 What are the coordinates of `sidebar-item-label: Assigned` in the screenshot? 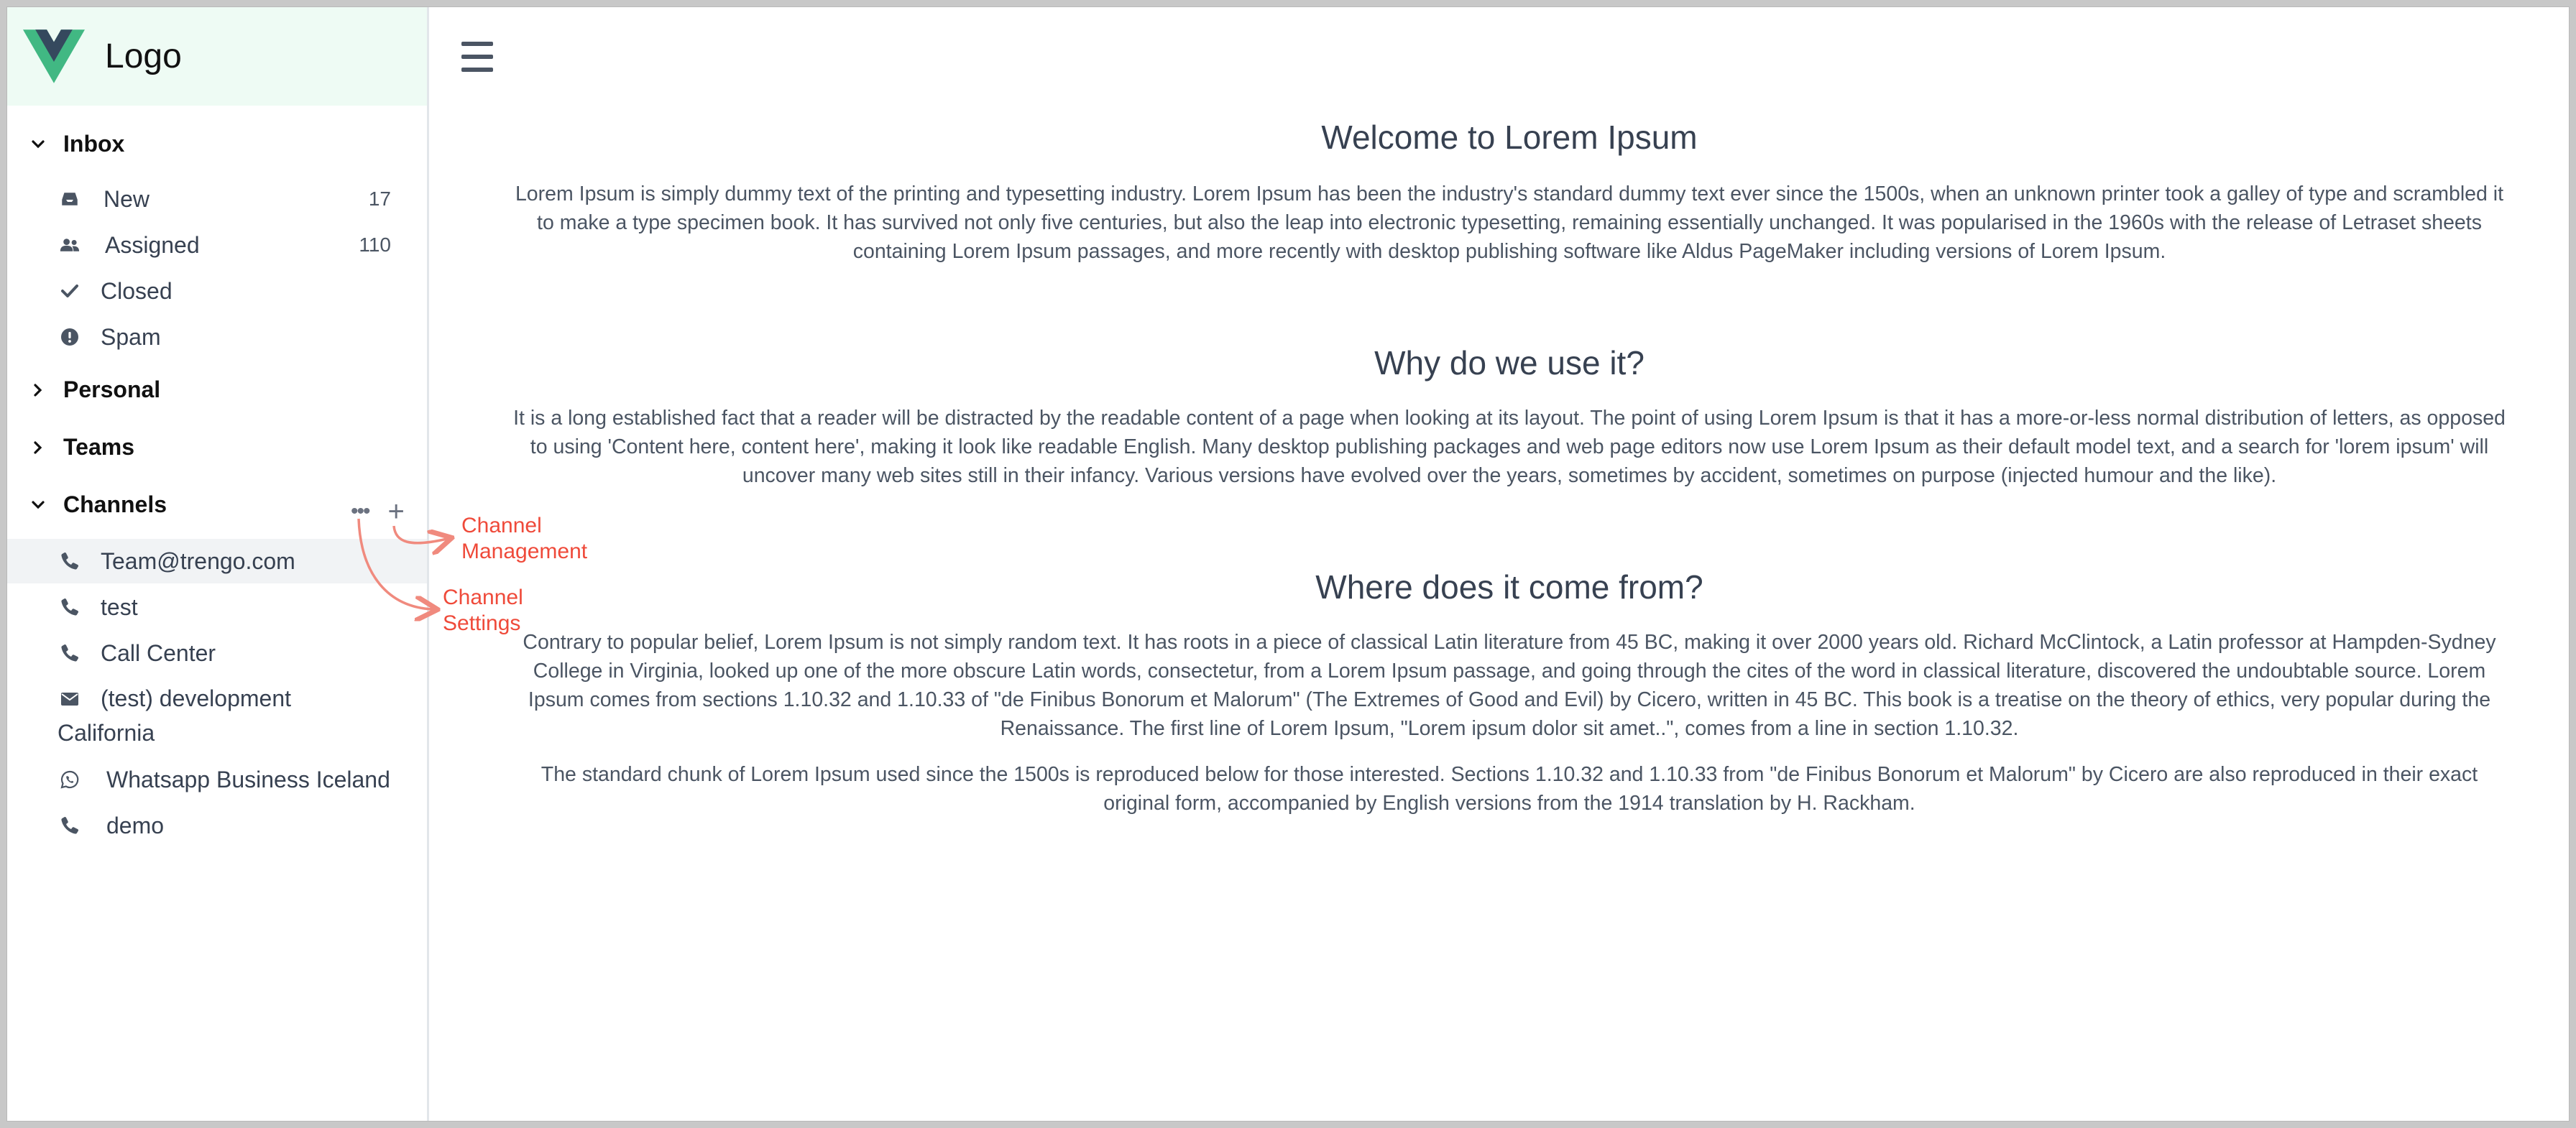 It's located at (152, 244).